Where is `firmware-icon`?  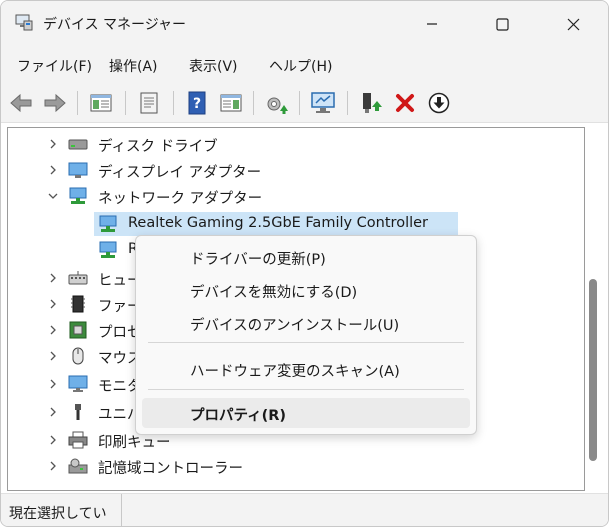 firmware-icon is located at coordinates (78, 304).